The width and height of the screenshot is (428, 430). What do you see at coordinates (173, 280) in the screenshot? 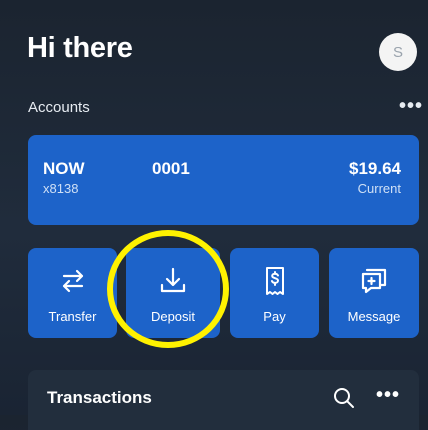
I see `deposit-download-icon` at bounding box center [173, 280].